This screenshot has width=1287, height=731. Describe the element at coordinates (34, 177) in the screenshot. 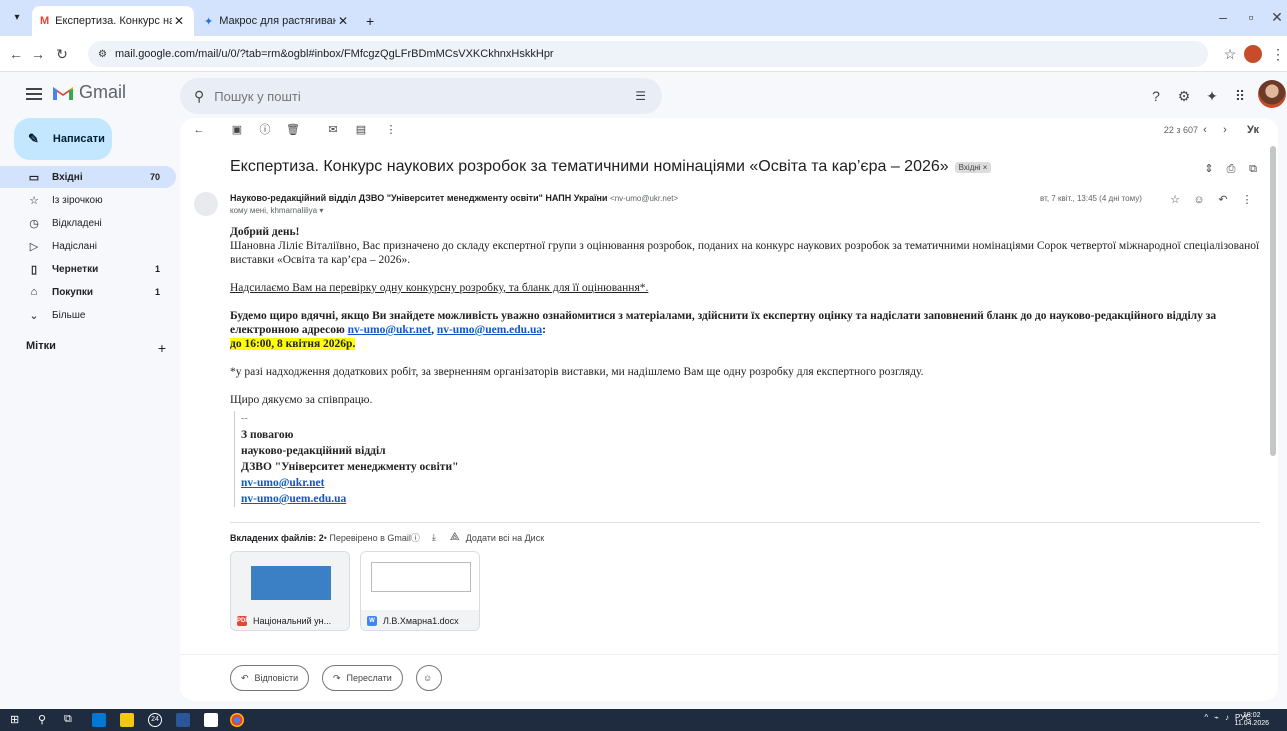

I see `inbox-icon: ▭` at that location.